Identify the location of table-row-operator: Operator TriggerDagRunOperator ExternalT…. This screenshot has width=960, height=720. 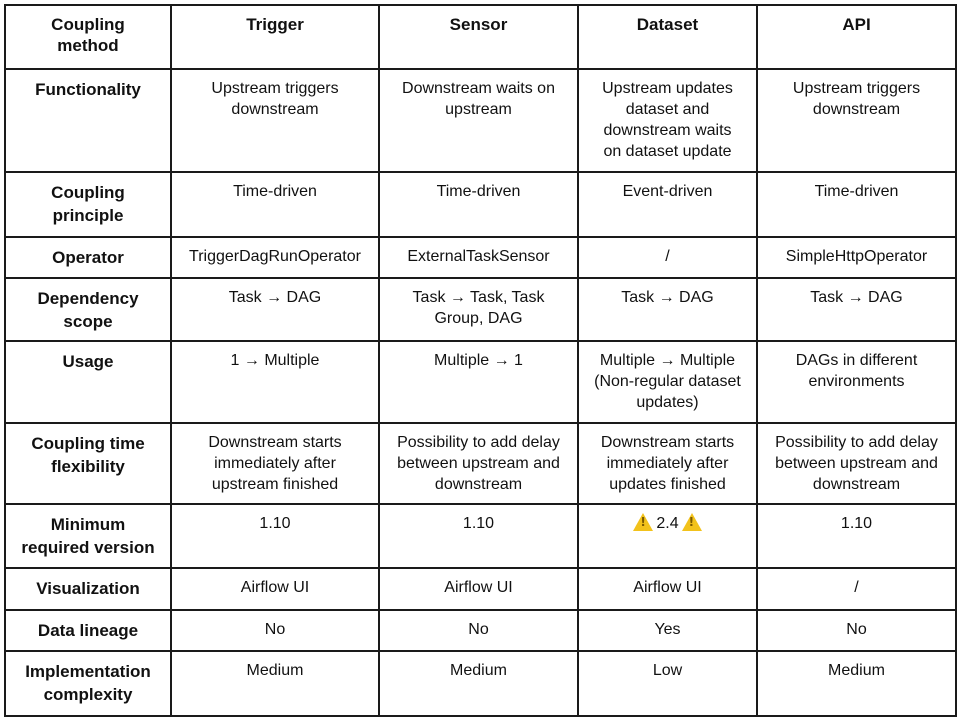
(480, 257).